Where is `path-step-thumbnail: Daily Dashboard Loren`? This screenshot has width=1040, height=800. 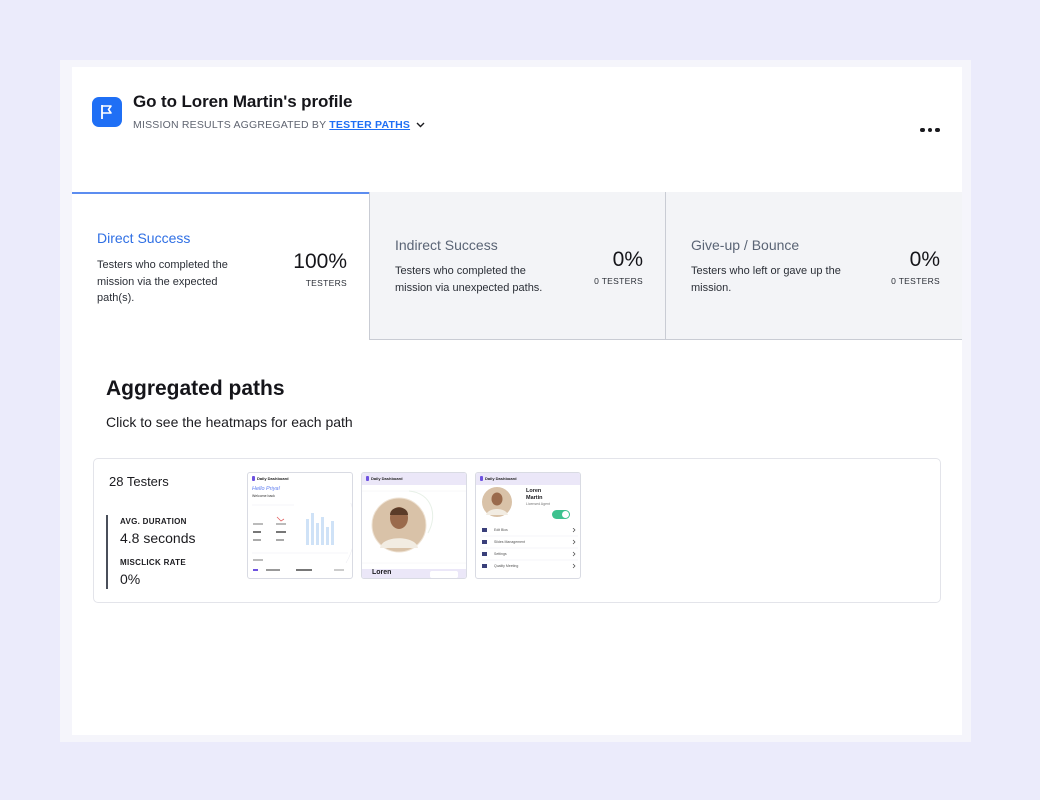
path-step-thumbnail: Daily Dashboard Loren is located at coordinates (414, 525).